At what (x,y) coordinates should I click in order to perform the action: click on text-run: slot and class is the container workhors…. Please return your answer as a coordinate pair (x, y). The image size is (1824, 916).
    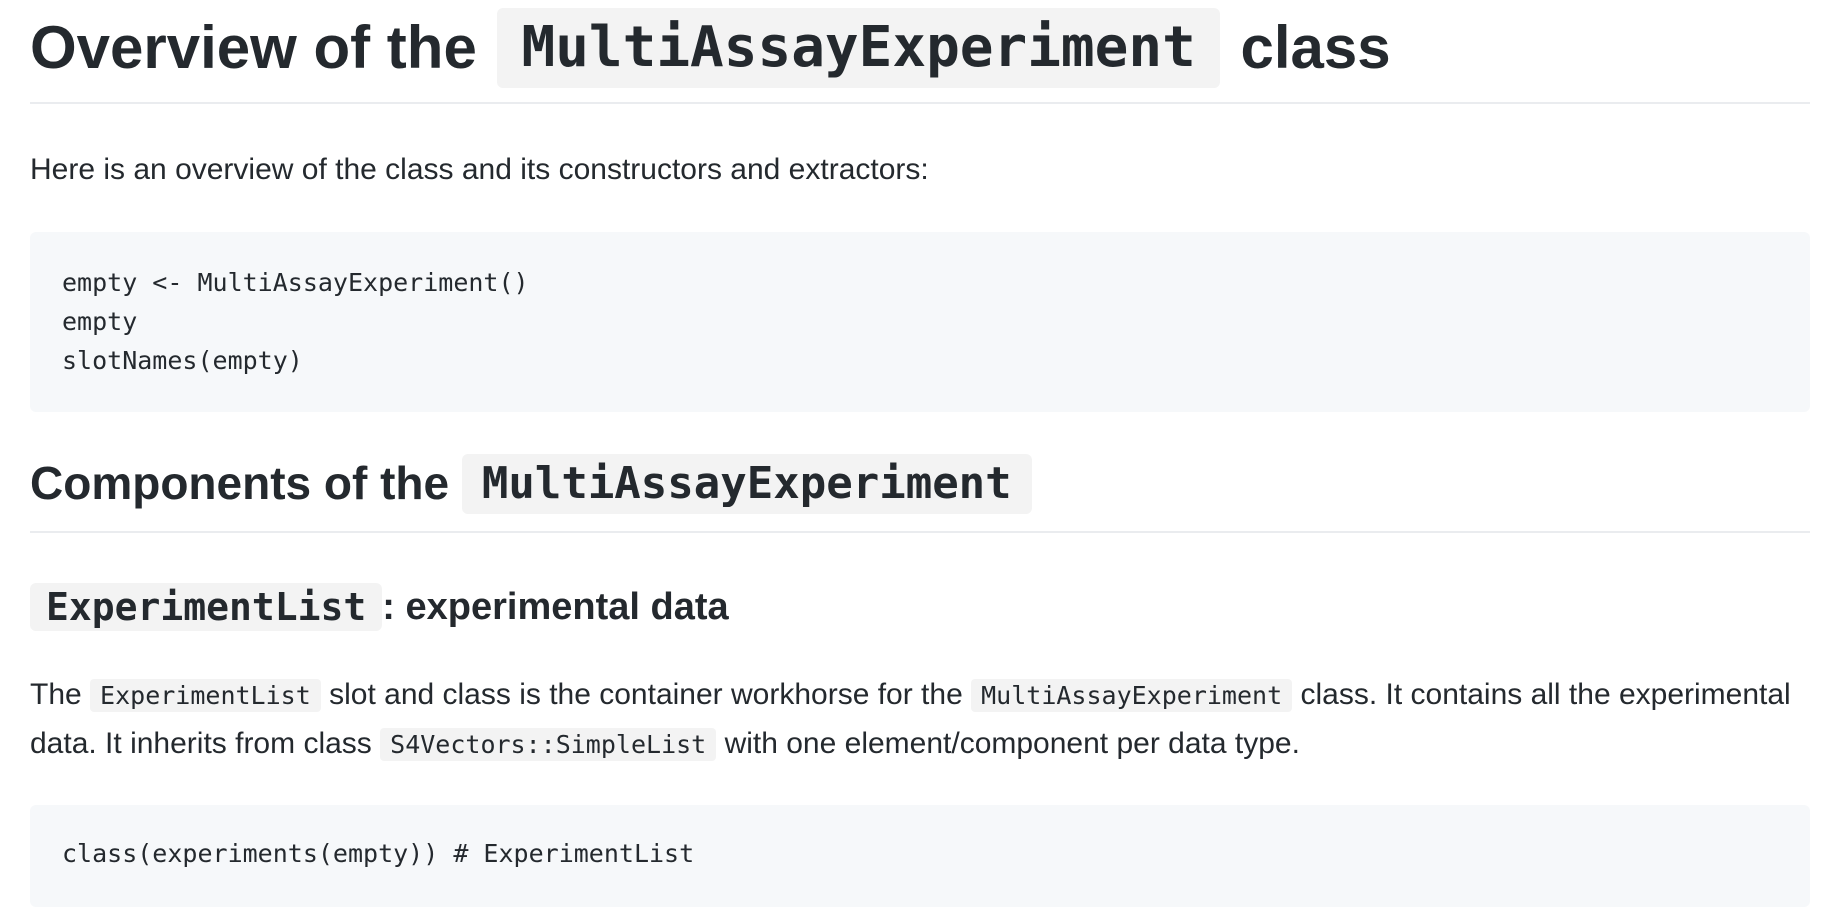
    Looking at the image, I should click on (646, 694).